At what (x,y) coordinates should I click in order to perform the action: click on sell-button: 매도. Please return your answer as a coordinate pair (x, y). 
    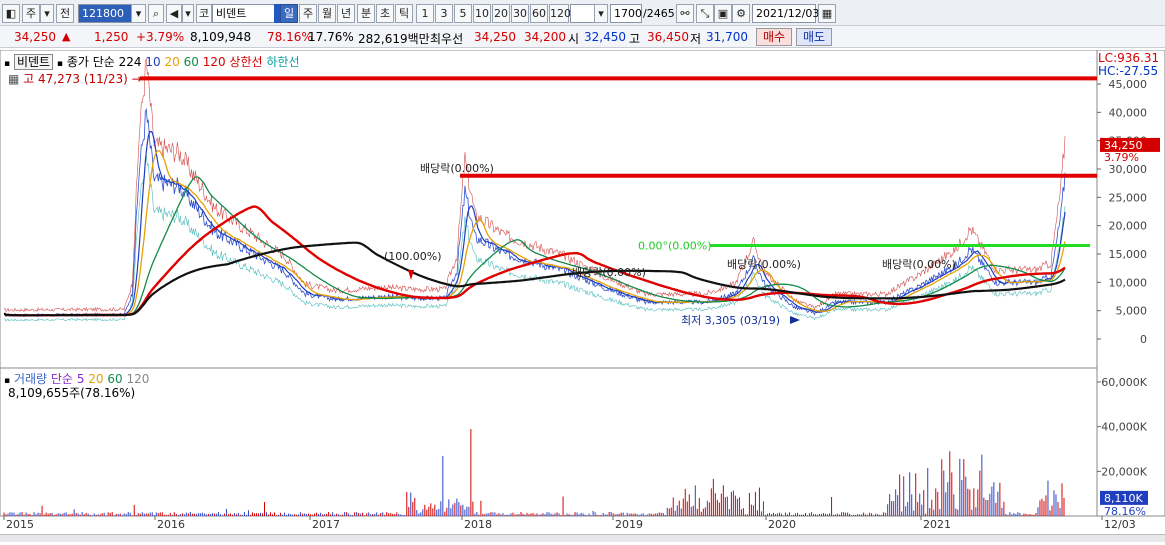
    Looking at the image, I should click on (814, 37).